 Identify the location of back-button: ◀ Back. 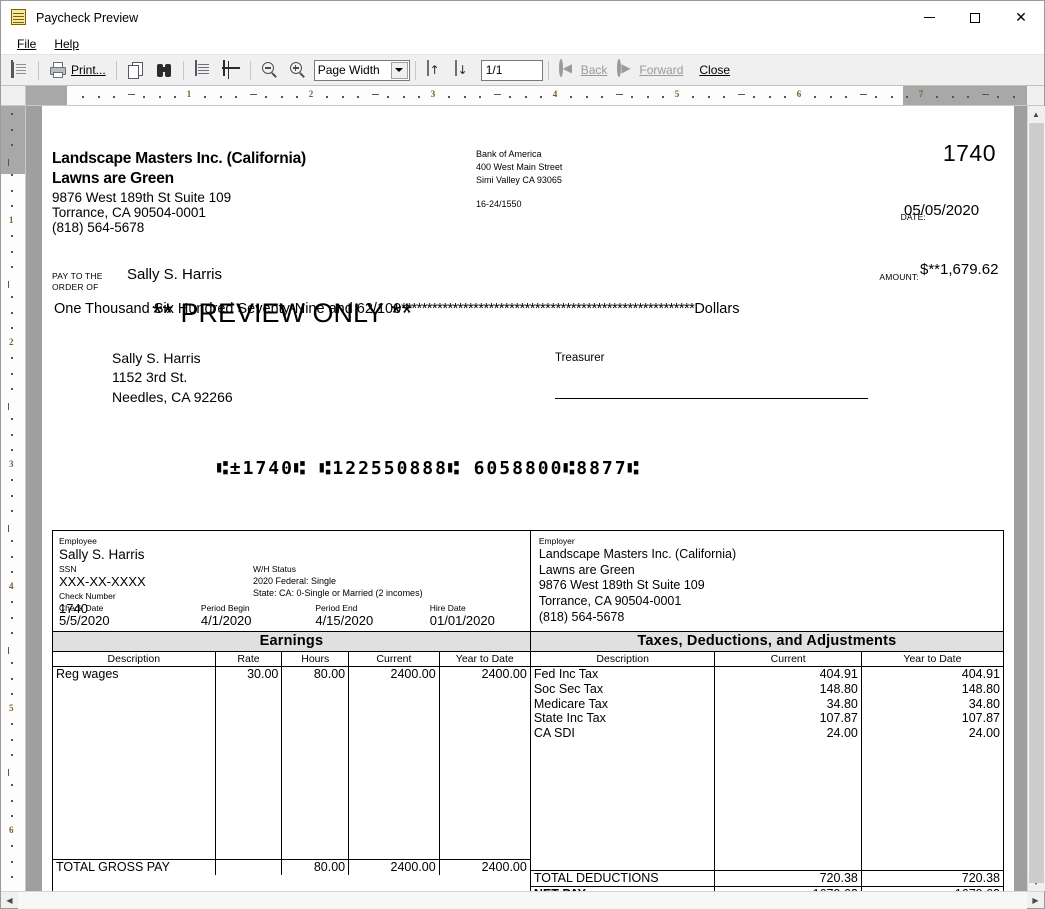
(583, 70).